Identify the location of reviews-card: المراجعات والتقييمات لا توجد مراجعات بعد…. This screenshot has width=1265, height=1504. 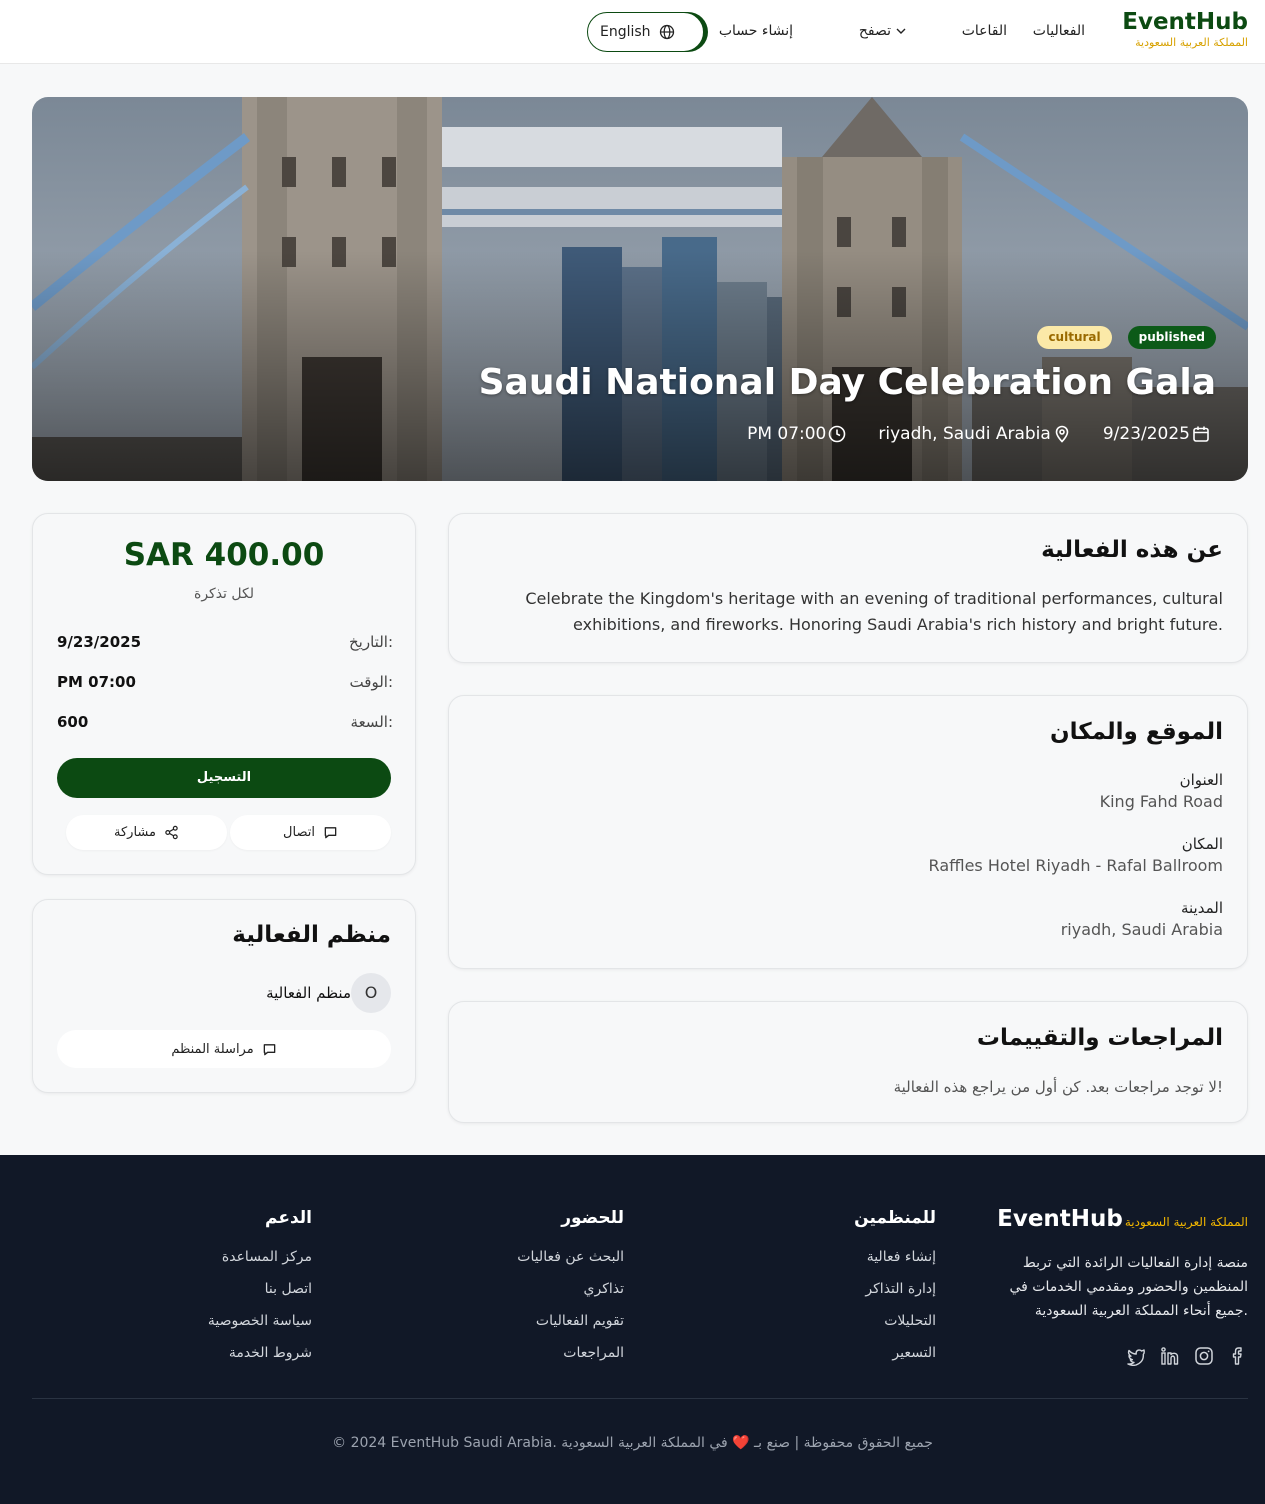
(848, 1062).